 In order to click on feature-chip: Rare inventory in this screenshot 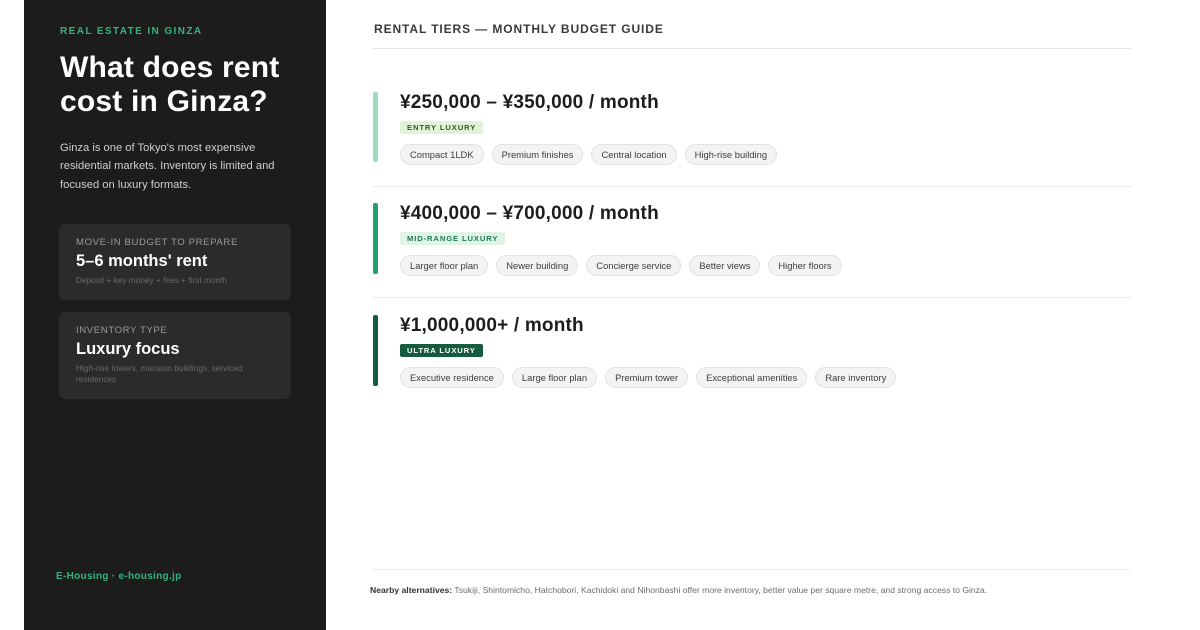, I will do `click(856, 377)`.